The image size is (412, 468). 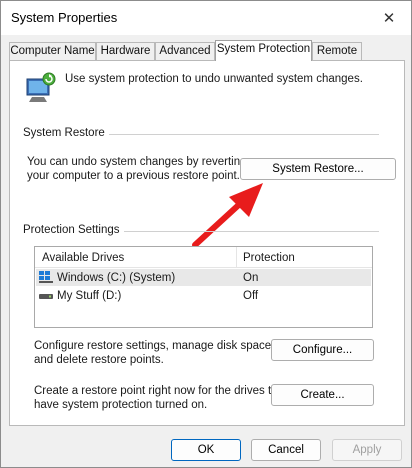 I want to click on tab-system-protection: System Protection, so click(x=263, y=50).